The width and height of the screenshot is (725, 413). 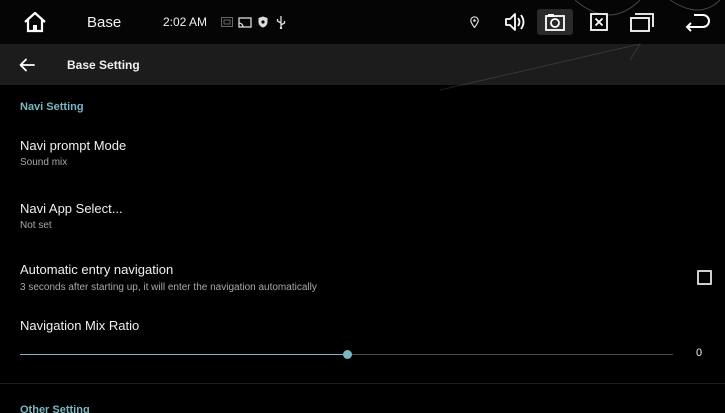 What do you see at coordinates (227, 22) in the screenshot?
I see `screen-record-icon` at bounding box center [227, 22].